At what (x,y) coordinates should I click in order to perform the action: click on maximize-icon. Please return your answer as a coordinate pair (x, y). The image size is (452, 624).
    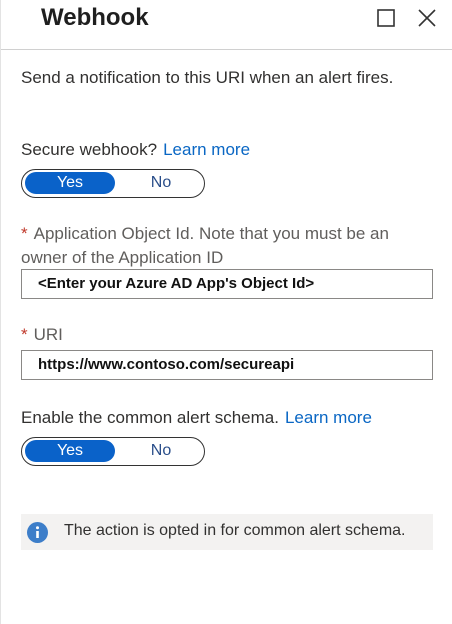
    Looking at the image, I should click on (386, 18).